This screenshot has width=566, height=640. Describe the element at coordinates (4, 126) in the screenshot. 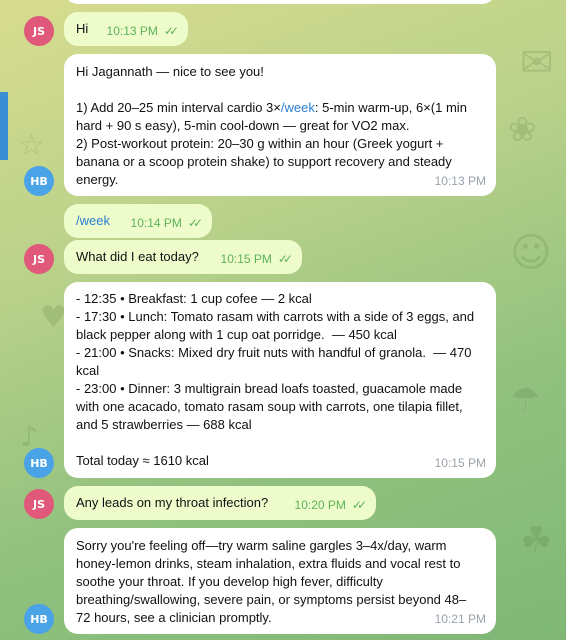

I see `left-edge-accent` at that location.